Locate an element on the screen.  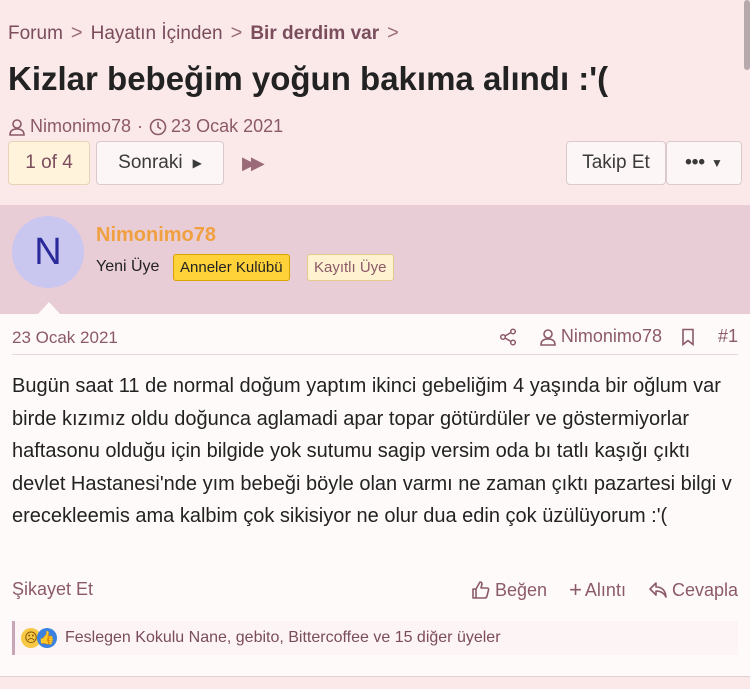
share-icon is located at coordinates (507, 336).